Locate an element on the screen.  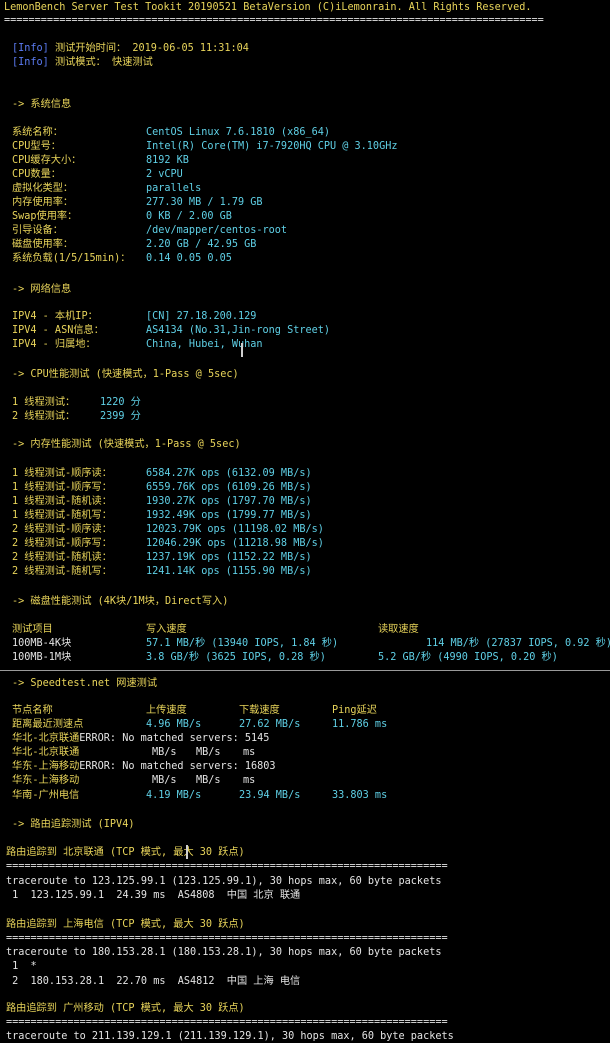
info-start-time: [Info] 测试开始时间： 2019-06-05 11:31:04 is located at coordinates (130, 48).